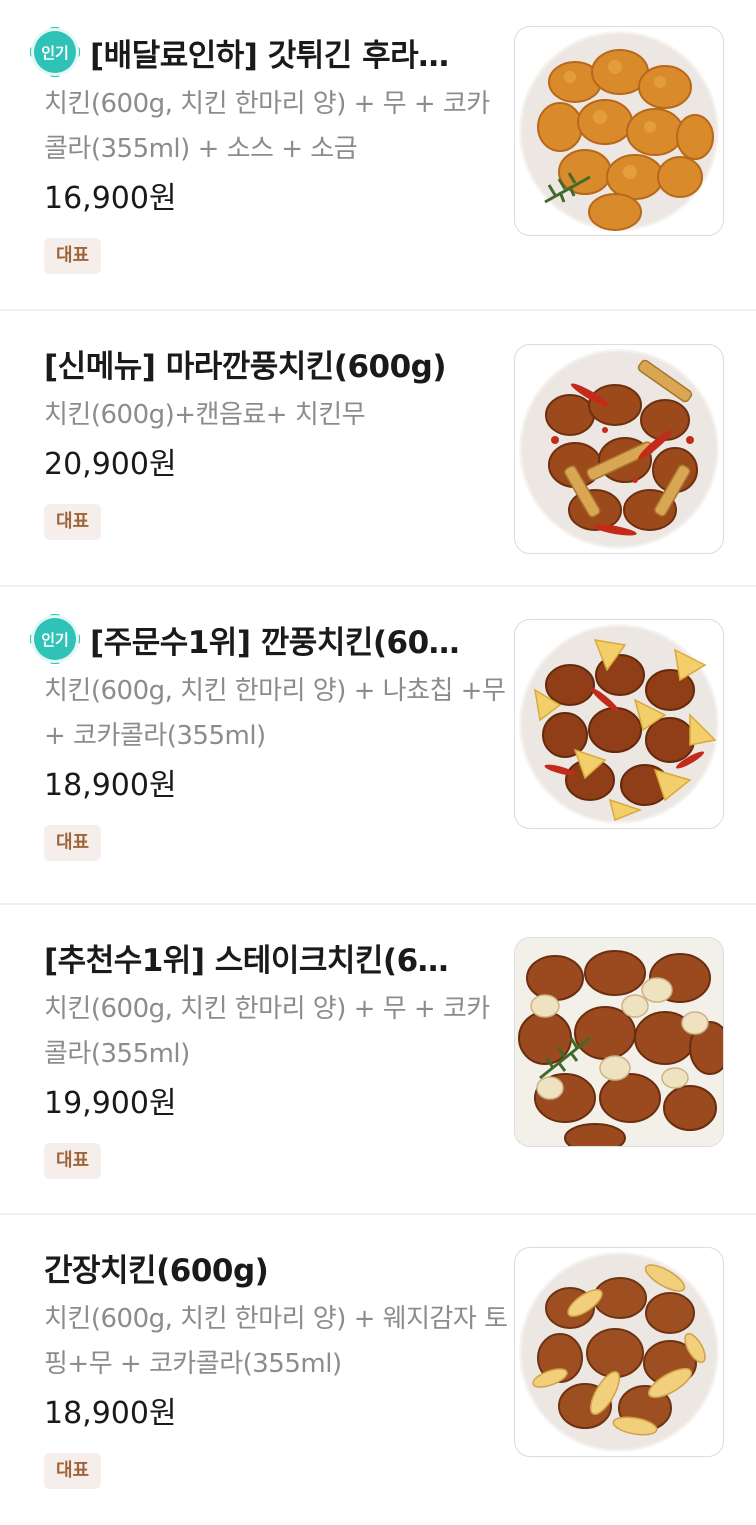 The height and width of the screenshot is (1525, 756). I want to click on menu-item-title: 간장치킨(600g), so click(156, 1270).